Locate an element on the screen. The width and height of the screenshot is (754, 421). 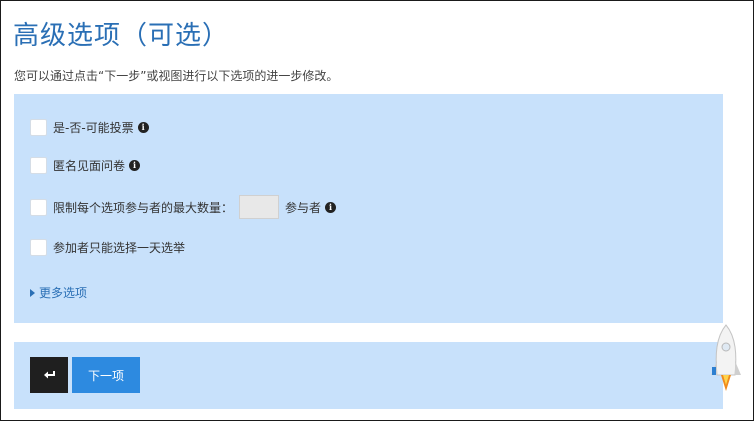
option-row-max-participants: 限制每个选项参与者的最大数量： 参与者 i is located at coordinates (183, 207).